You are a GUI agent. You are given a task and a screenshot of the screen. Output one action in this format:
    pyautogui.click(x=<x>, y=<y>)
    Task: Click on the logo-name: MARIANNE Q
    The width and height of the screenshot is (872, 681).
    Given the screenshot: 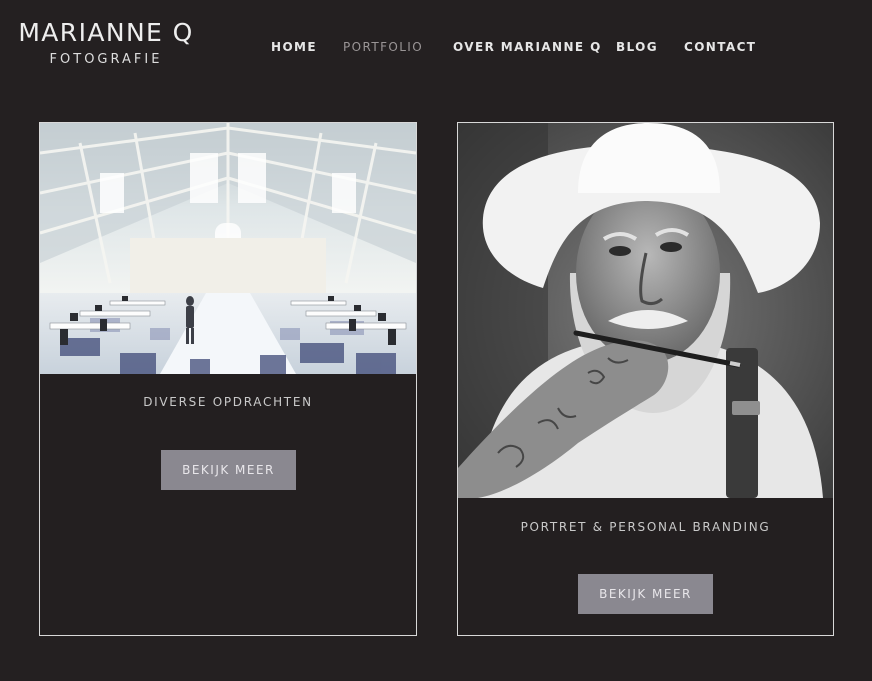 What is the action you would take?
    pyautogui.click(x=106, y=32)
    